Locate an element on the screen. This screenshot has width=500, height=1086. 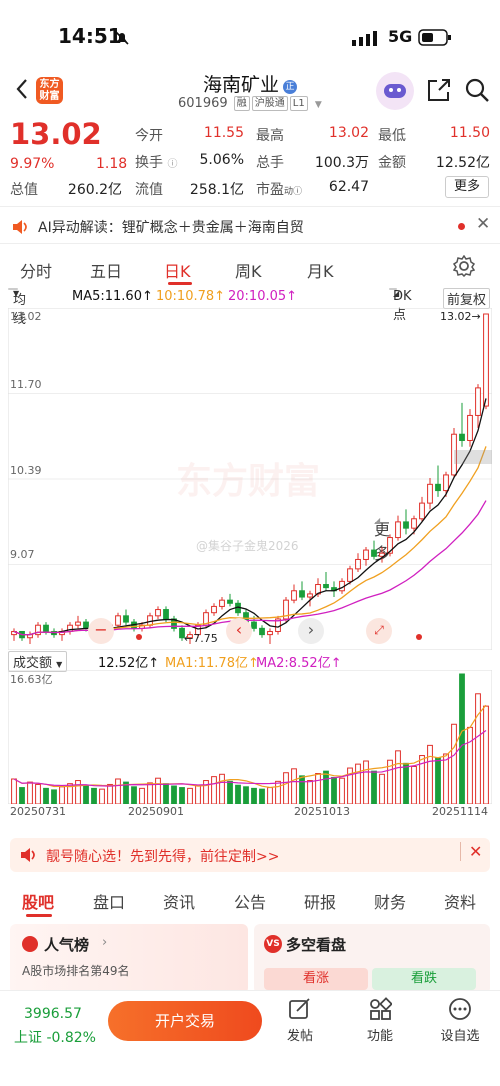
low-value: 11.50 is located at coordinates (469, 133).